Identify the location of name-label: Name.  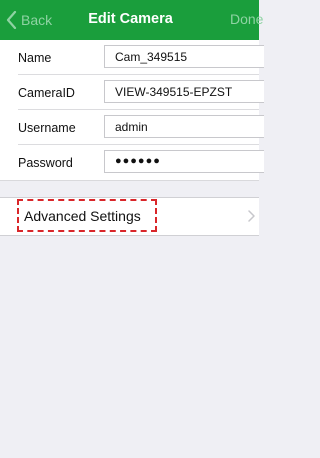
(35, 58).